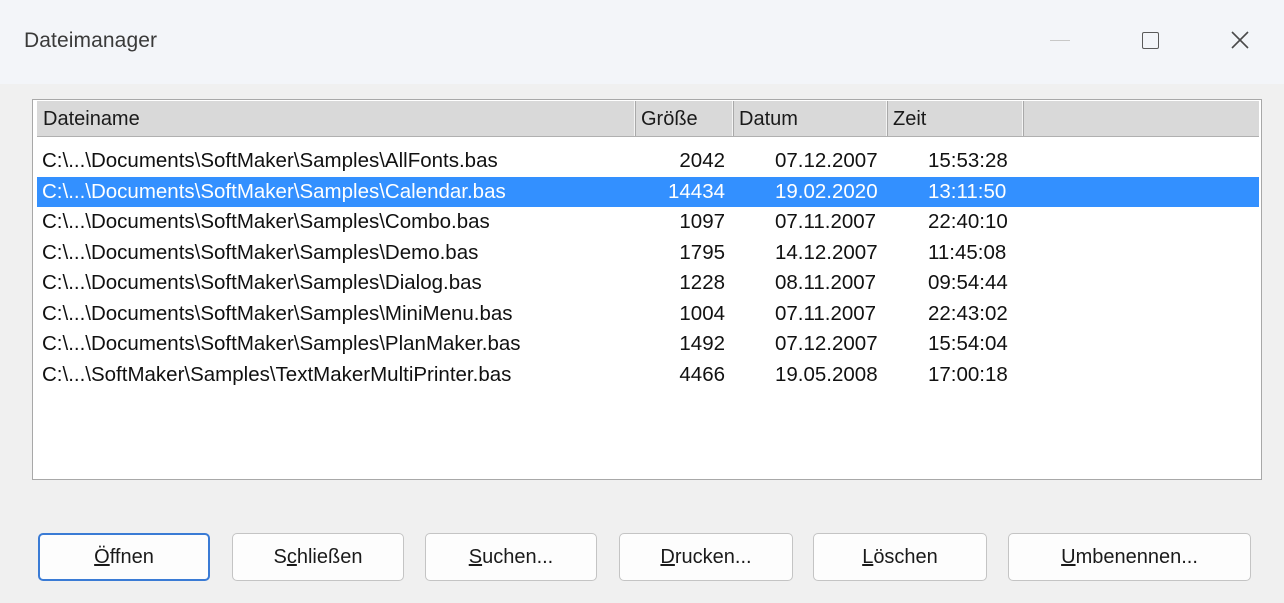 This screenshot has height=603, width=1284. What do you see at coordinates (667, 556) in the screenshot?
I see `print-button-mnemonic: D` at bounding box center [667, 556].